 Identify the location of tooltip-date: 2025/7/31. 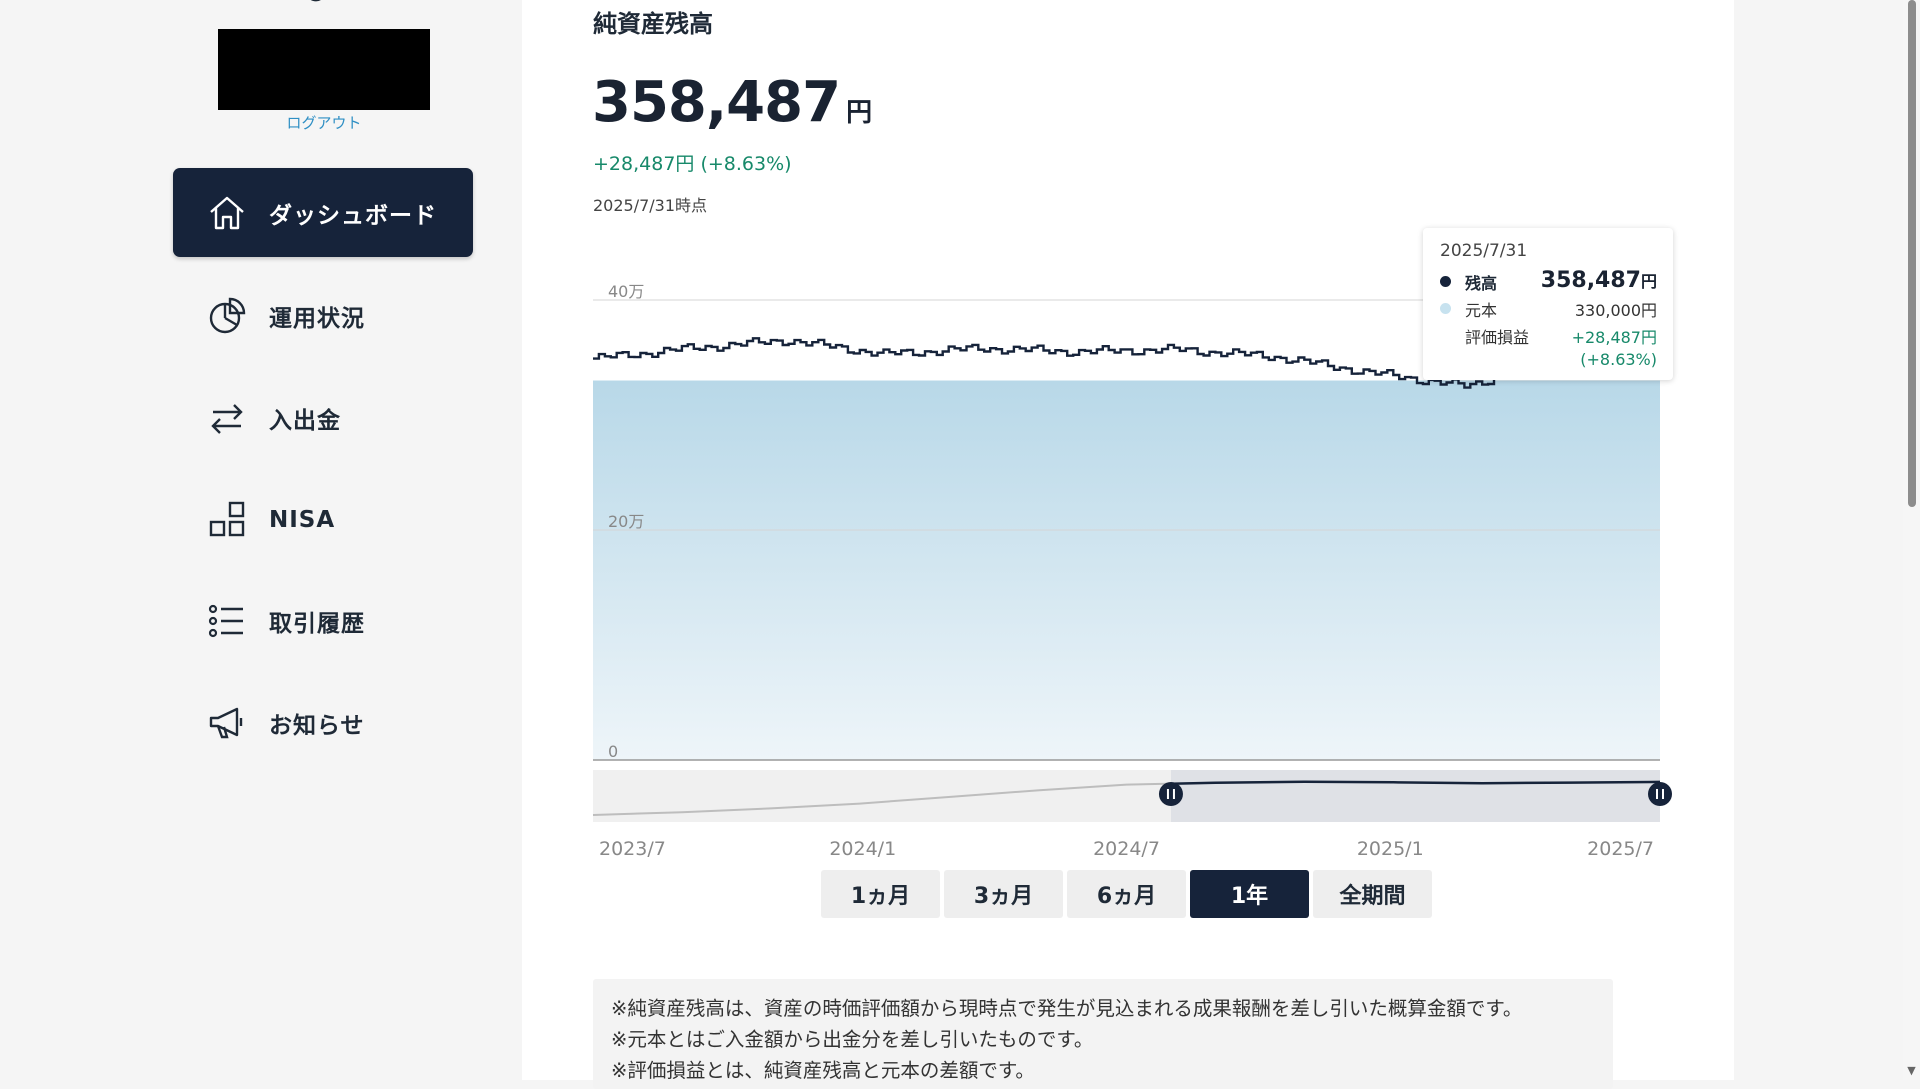
(1484, 251).